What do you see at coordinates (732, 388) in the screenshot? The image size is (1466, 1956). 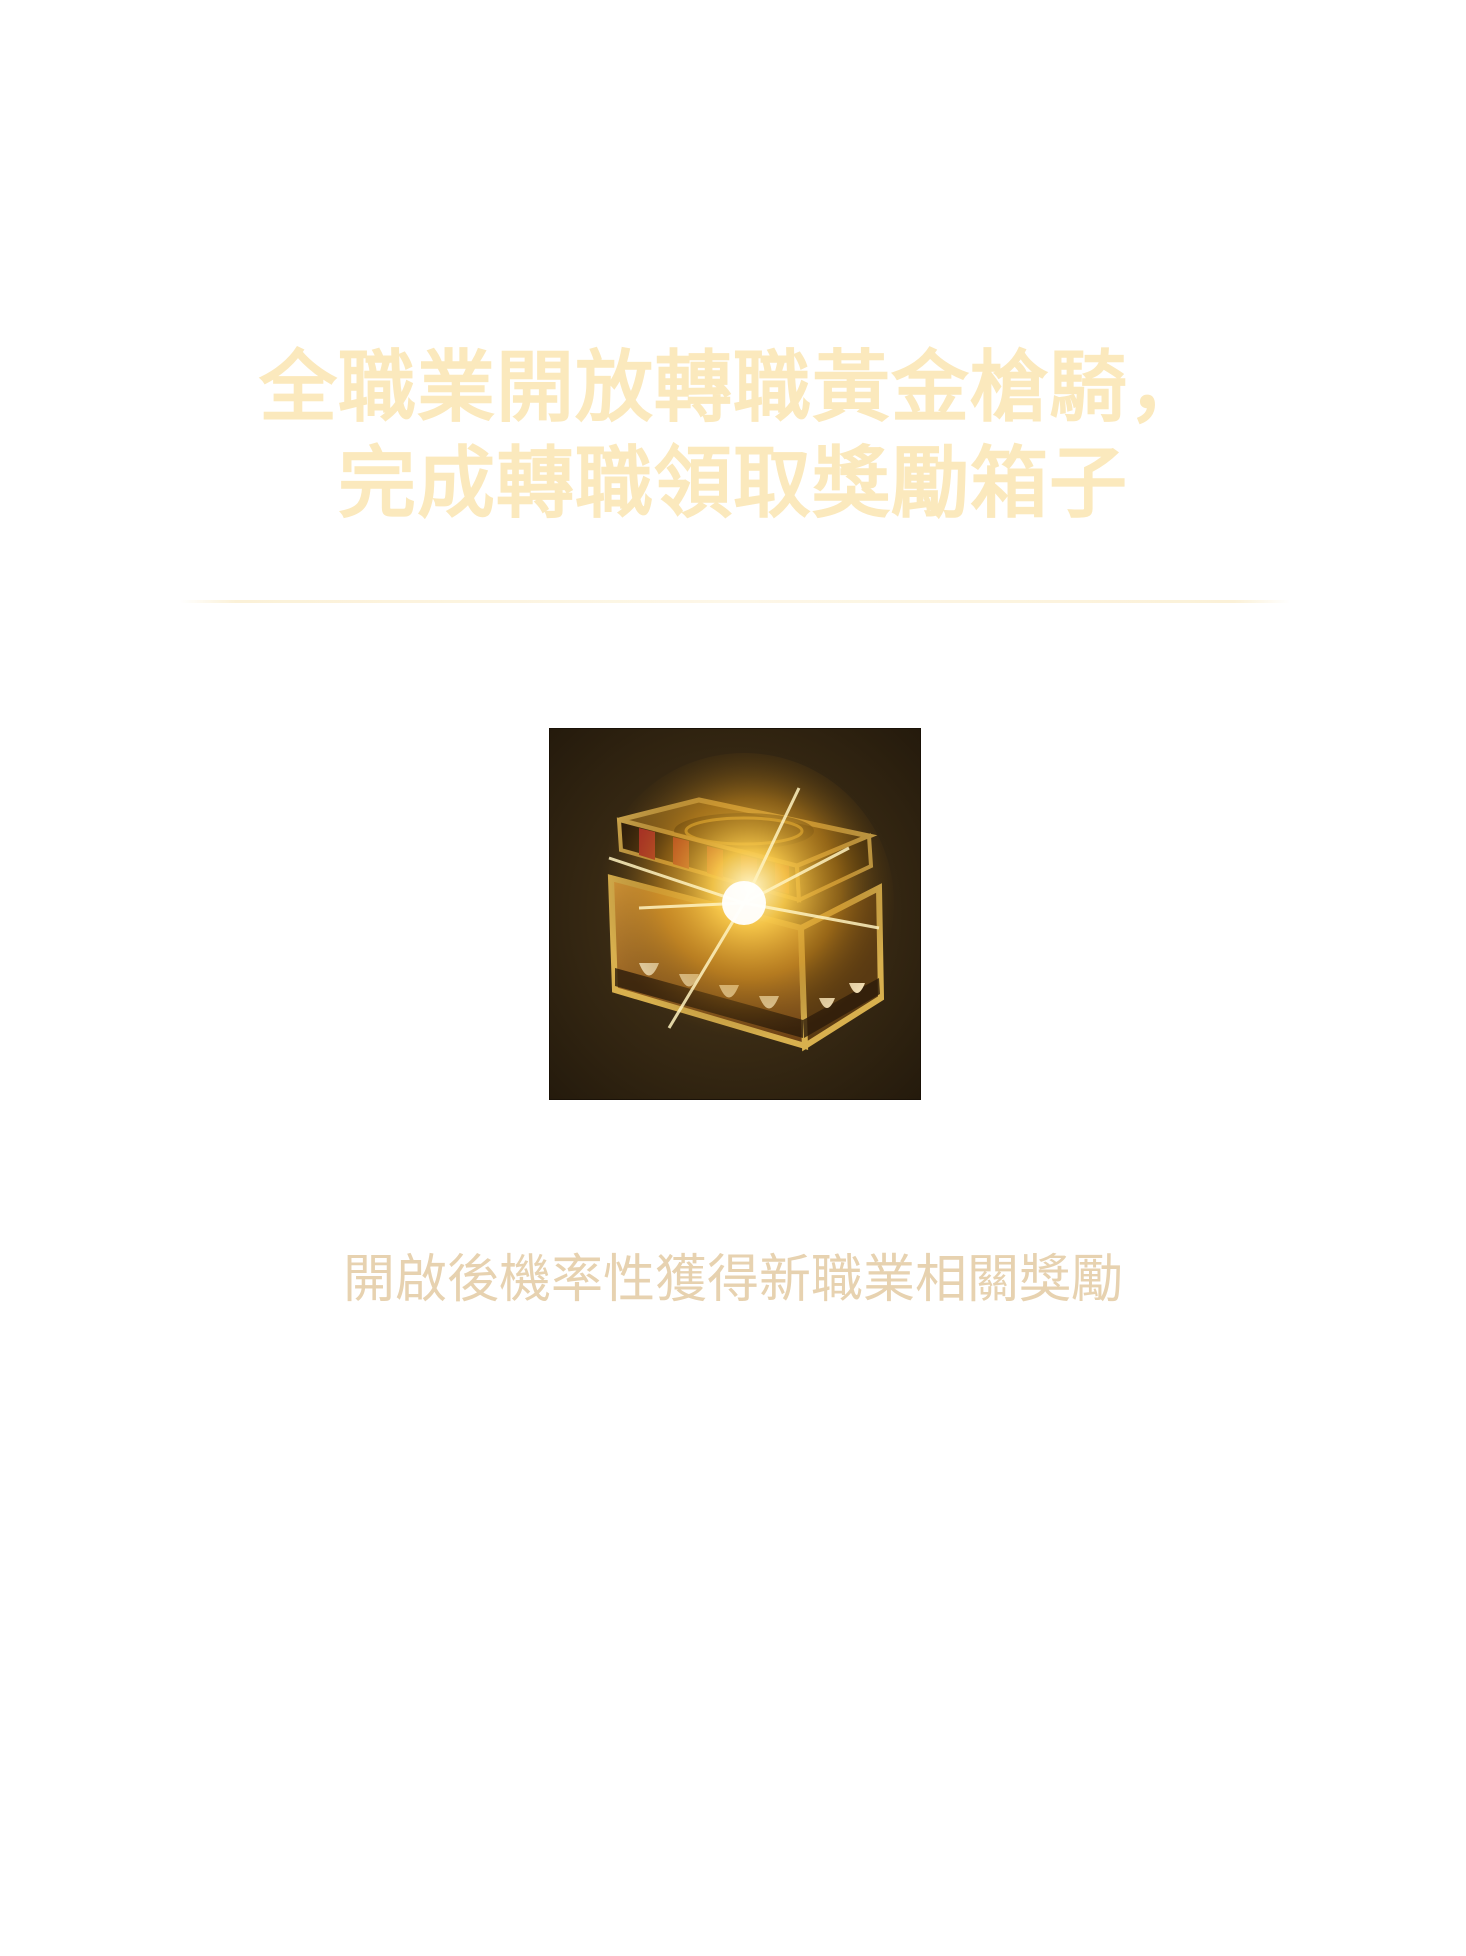 I see `event-title-line-1: 全職業開放轉職黃金槍騎，` at bounding box center [732, 388].